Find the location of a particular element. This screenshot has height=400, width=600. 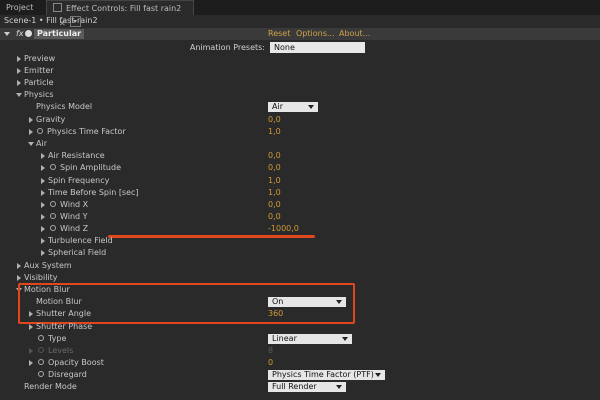

param-label: Wind Y is located at coordinates (74, 216).